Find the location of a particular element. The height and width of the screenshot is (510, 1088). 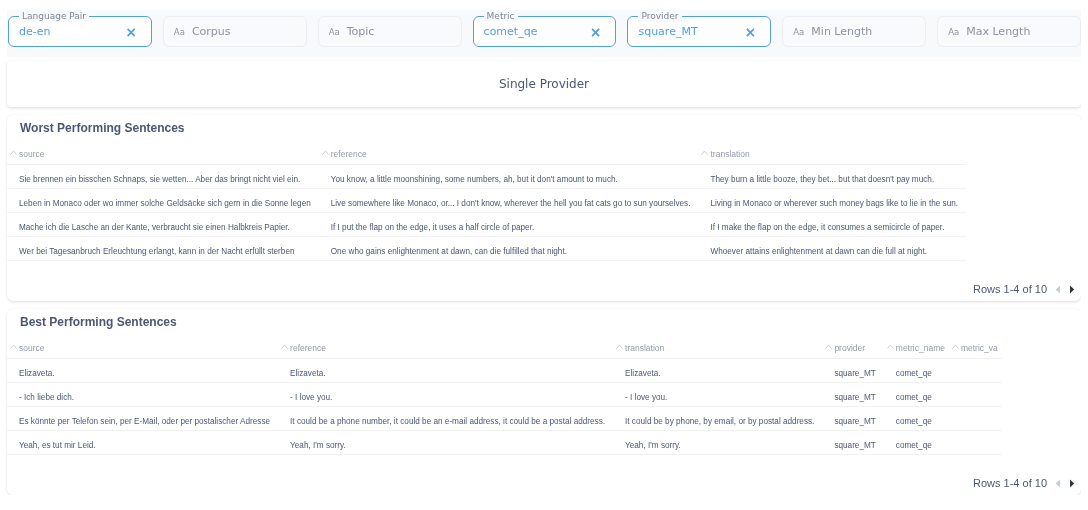

field-placeholder: Corpus is located at coordinates (211, 31).